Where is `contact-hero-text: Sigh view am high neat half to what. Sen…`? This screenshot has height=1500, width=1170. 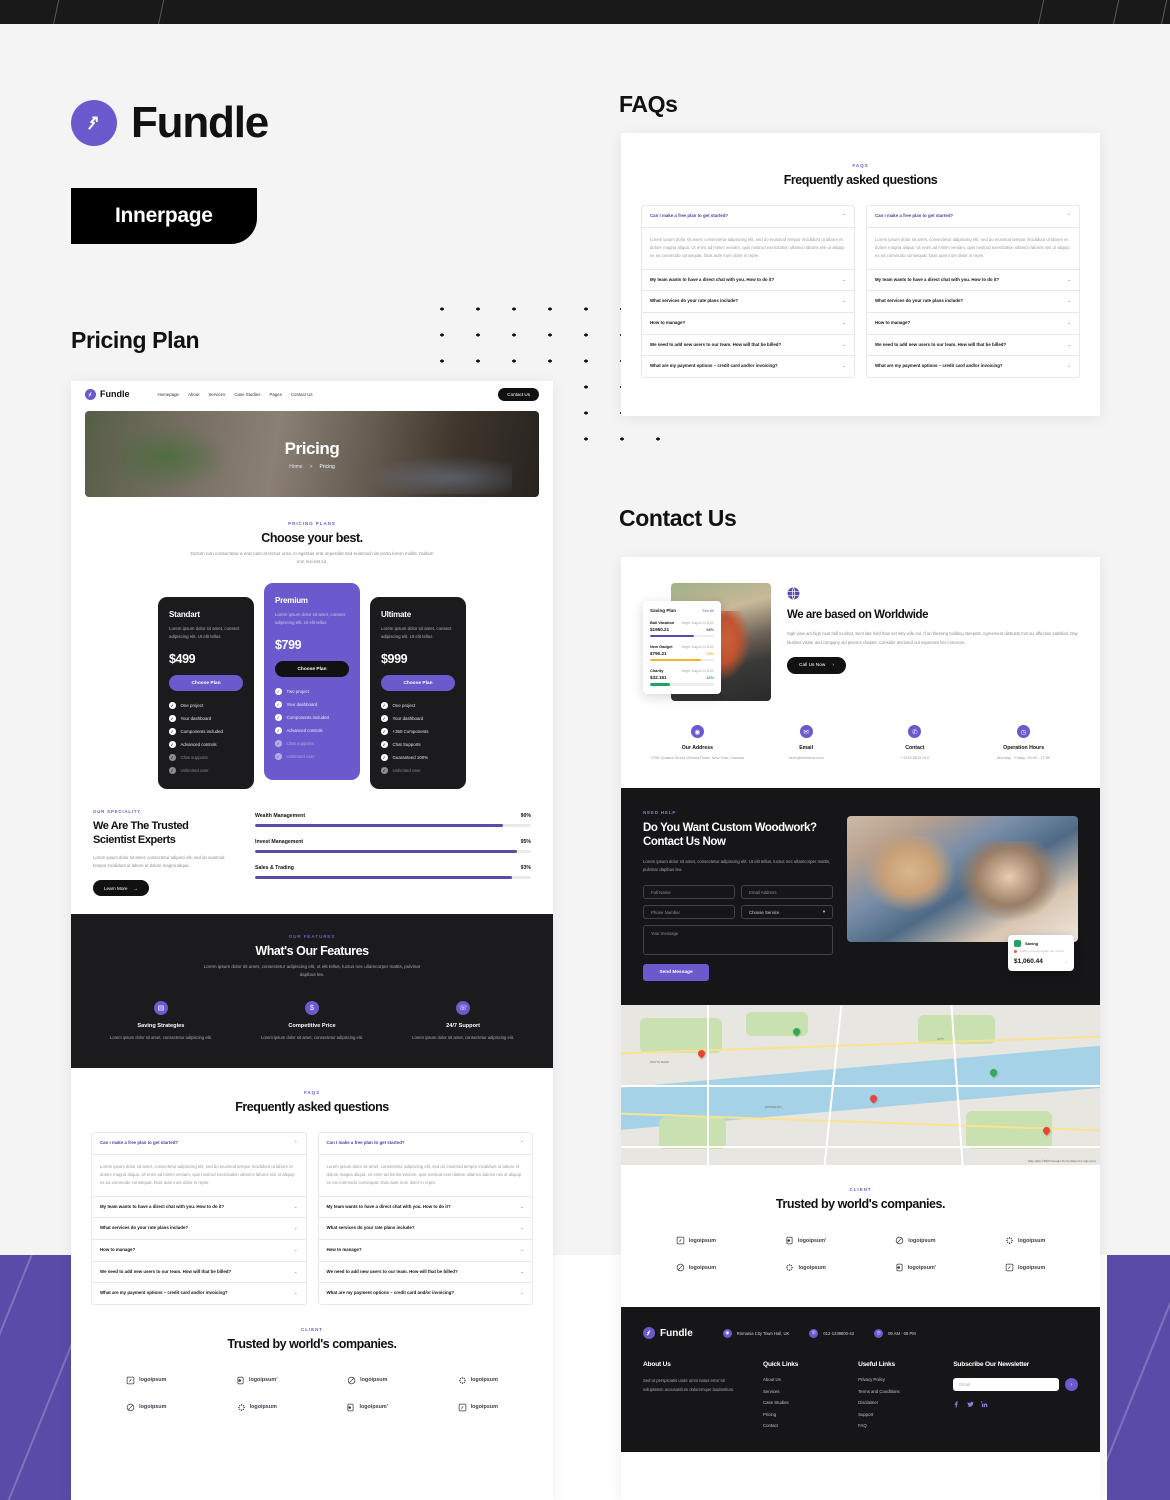
contact-hero-text: Sigh view am high neat half to what. Sen… is located at coordinates (932, 638).